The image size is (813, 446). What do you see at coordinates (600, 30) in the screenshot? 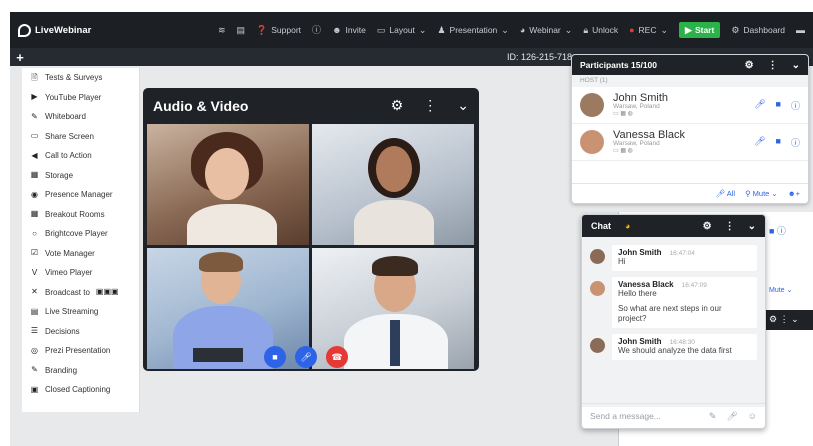
I see `unlock-button: 🔒︎ Unlock` at bounding box center [600, 30].